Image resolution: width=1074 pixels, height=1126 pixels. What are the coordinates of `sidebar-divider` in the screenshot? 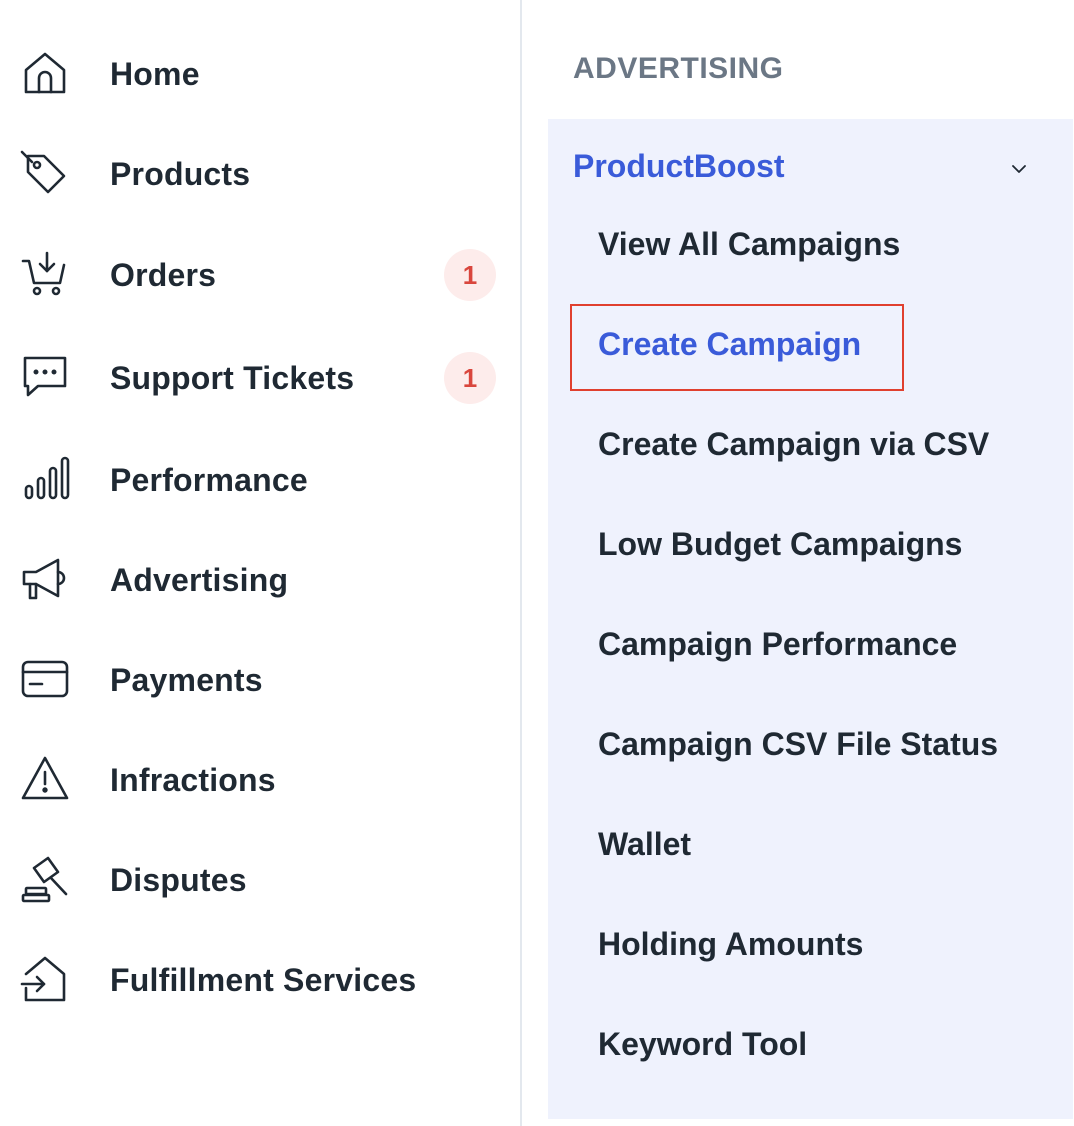 It's located at (521, 563).